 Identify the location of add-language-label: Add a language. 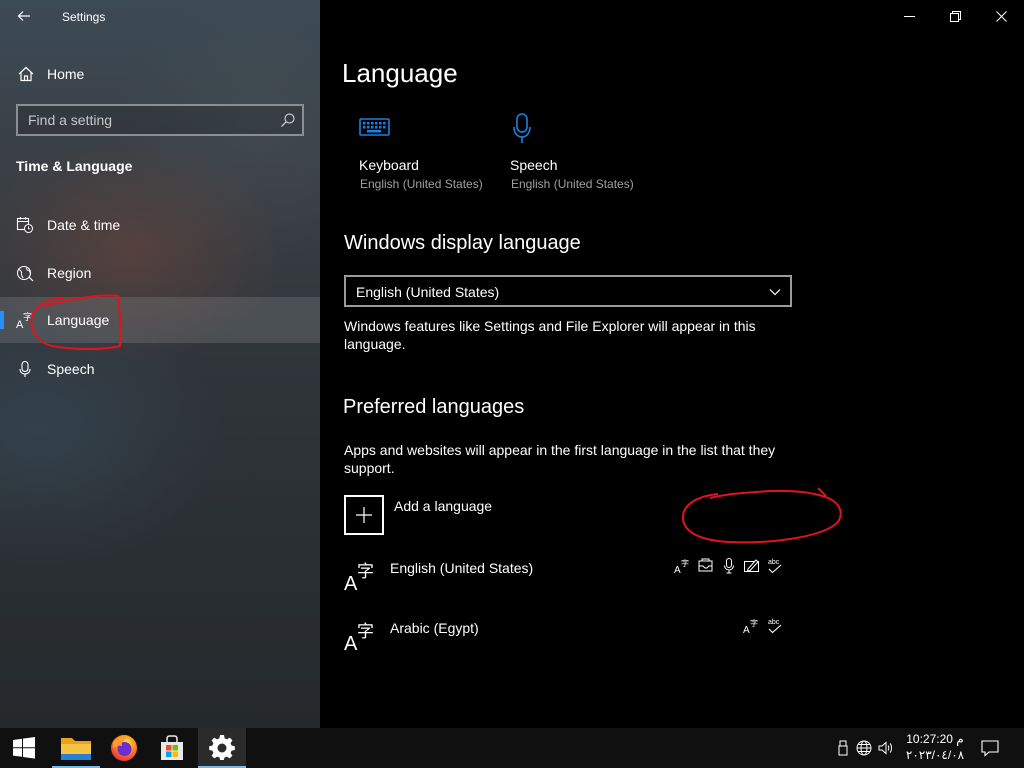
(443, 506).